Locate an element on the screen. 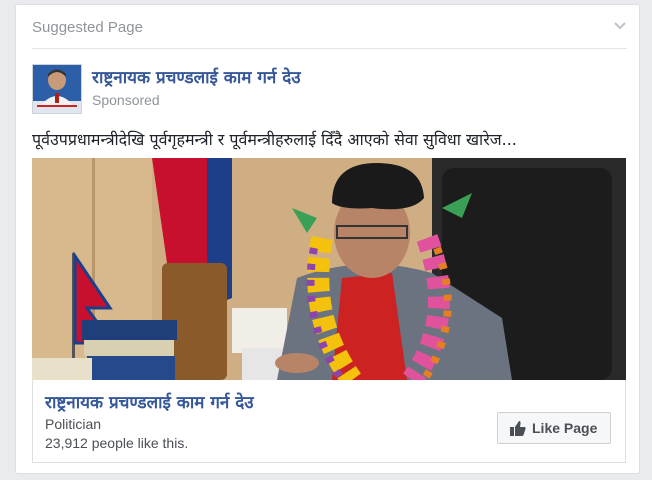 This screenshot has height=480, width=652. page-category: Politician is located at coordinates (73, 424).